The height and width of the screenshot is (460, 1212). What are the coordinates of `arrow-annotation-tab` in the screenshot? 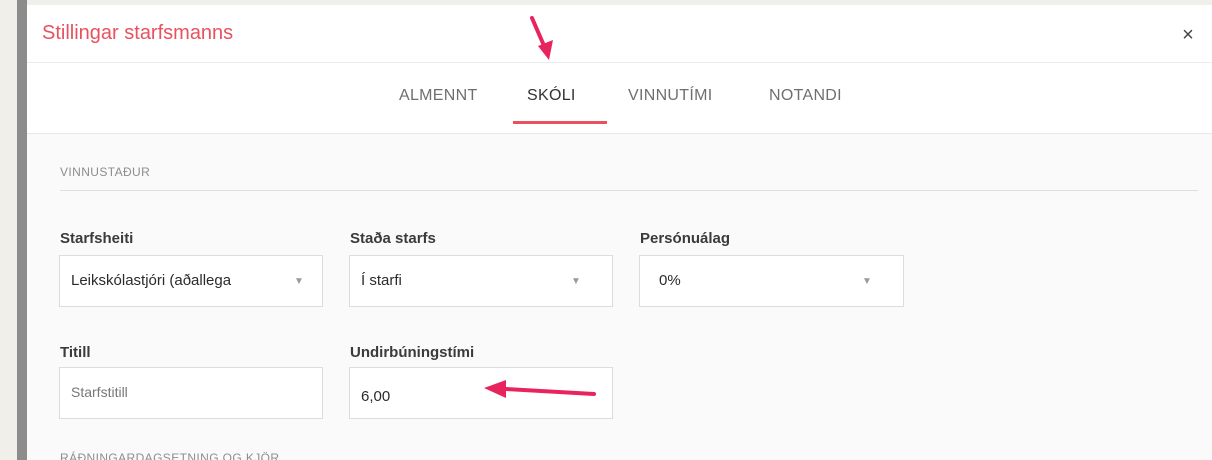 It's located at (541, 38).